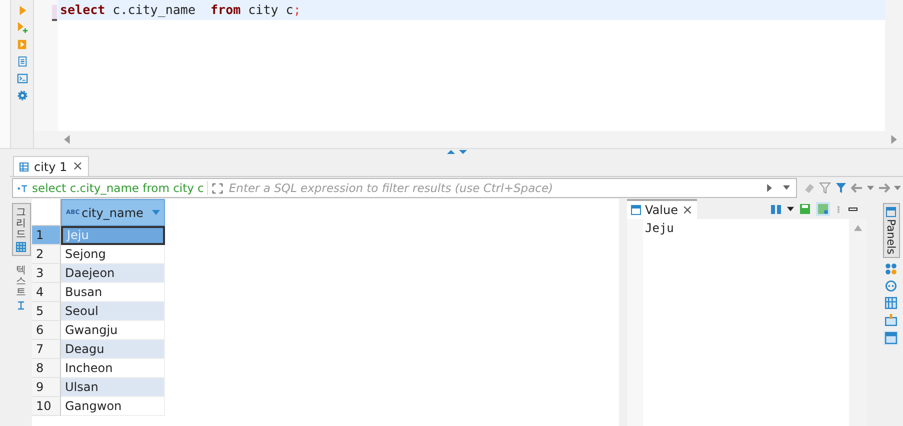  Describe the element at coordinates (113, 273) in the screenshot. I see `table-cell: Daejeon` at that location.